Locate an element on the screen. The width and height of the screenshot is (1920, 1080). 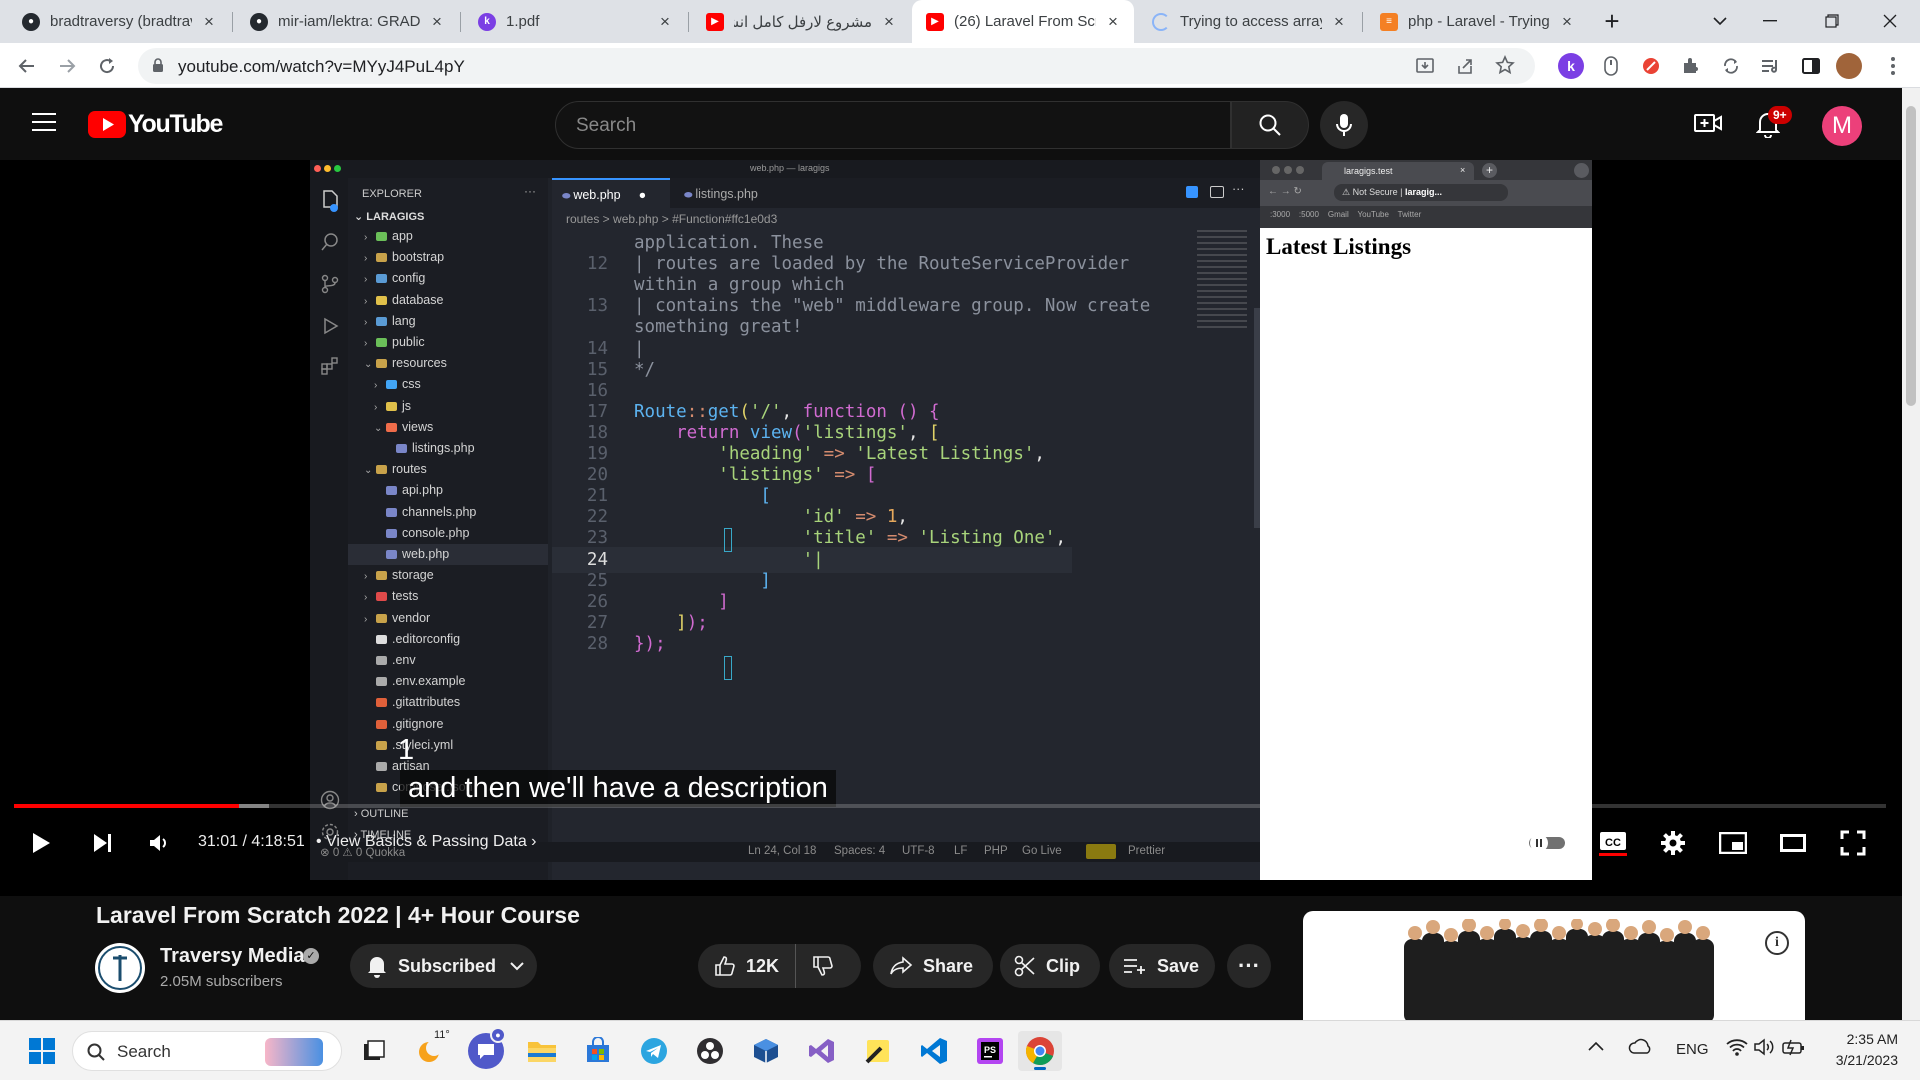
new-tab-button: + is located at coordinates (1612, 21).